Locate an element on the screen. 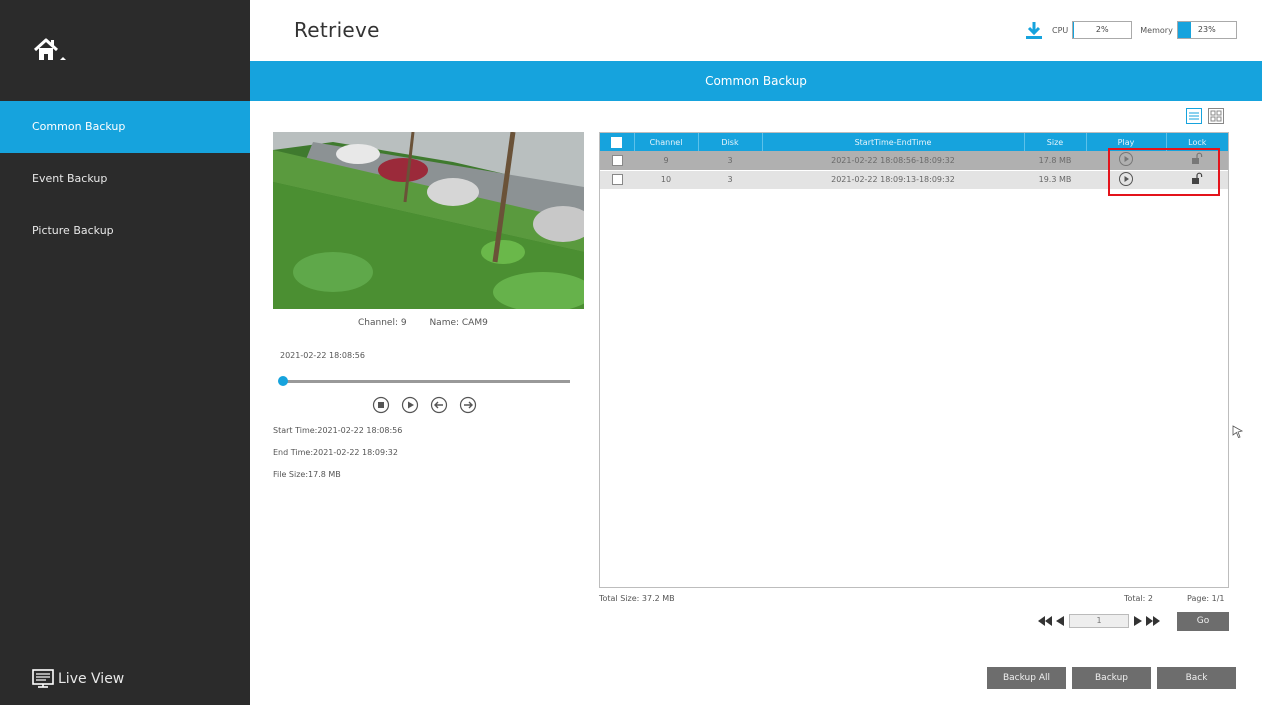 This screenshot has width=1262, height=705. channel-info: Channel: 9 Name: CAM9 is located at coordinates (433, 323).